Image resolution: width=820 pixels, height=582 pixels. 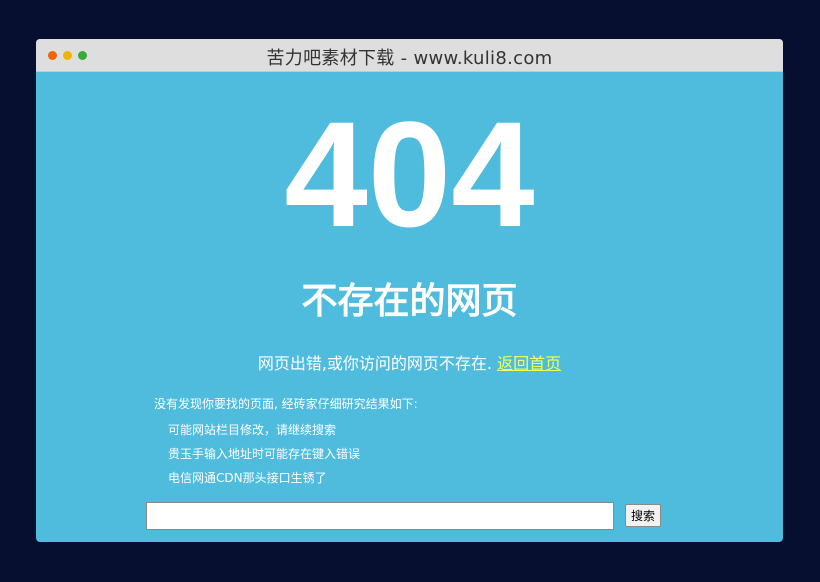 I want to click on window-titlebar: 苦力吧素材下载 - www.kuli8.com, so click(x=409, y=55).